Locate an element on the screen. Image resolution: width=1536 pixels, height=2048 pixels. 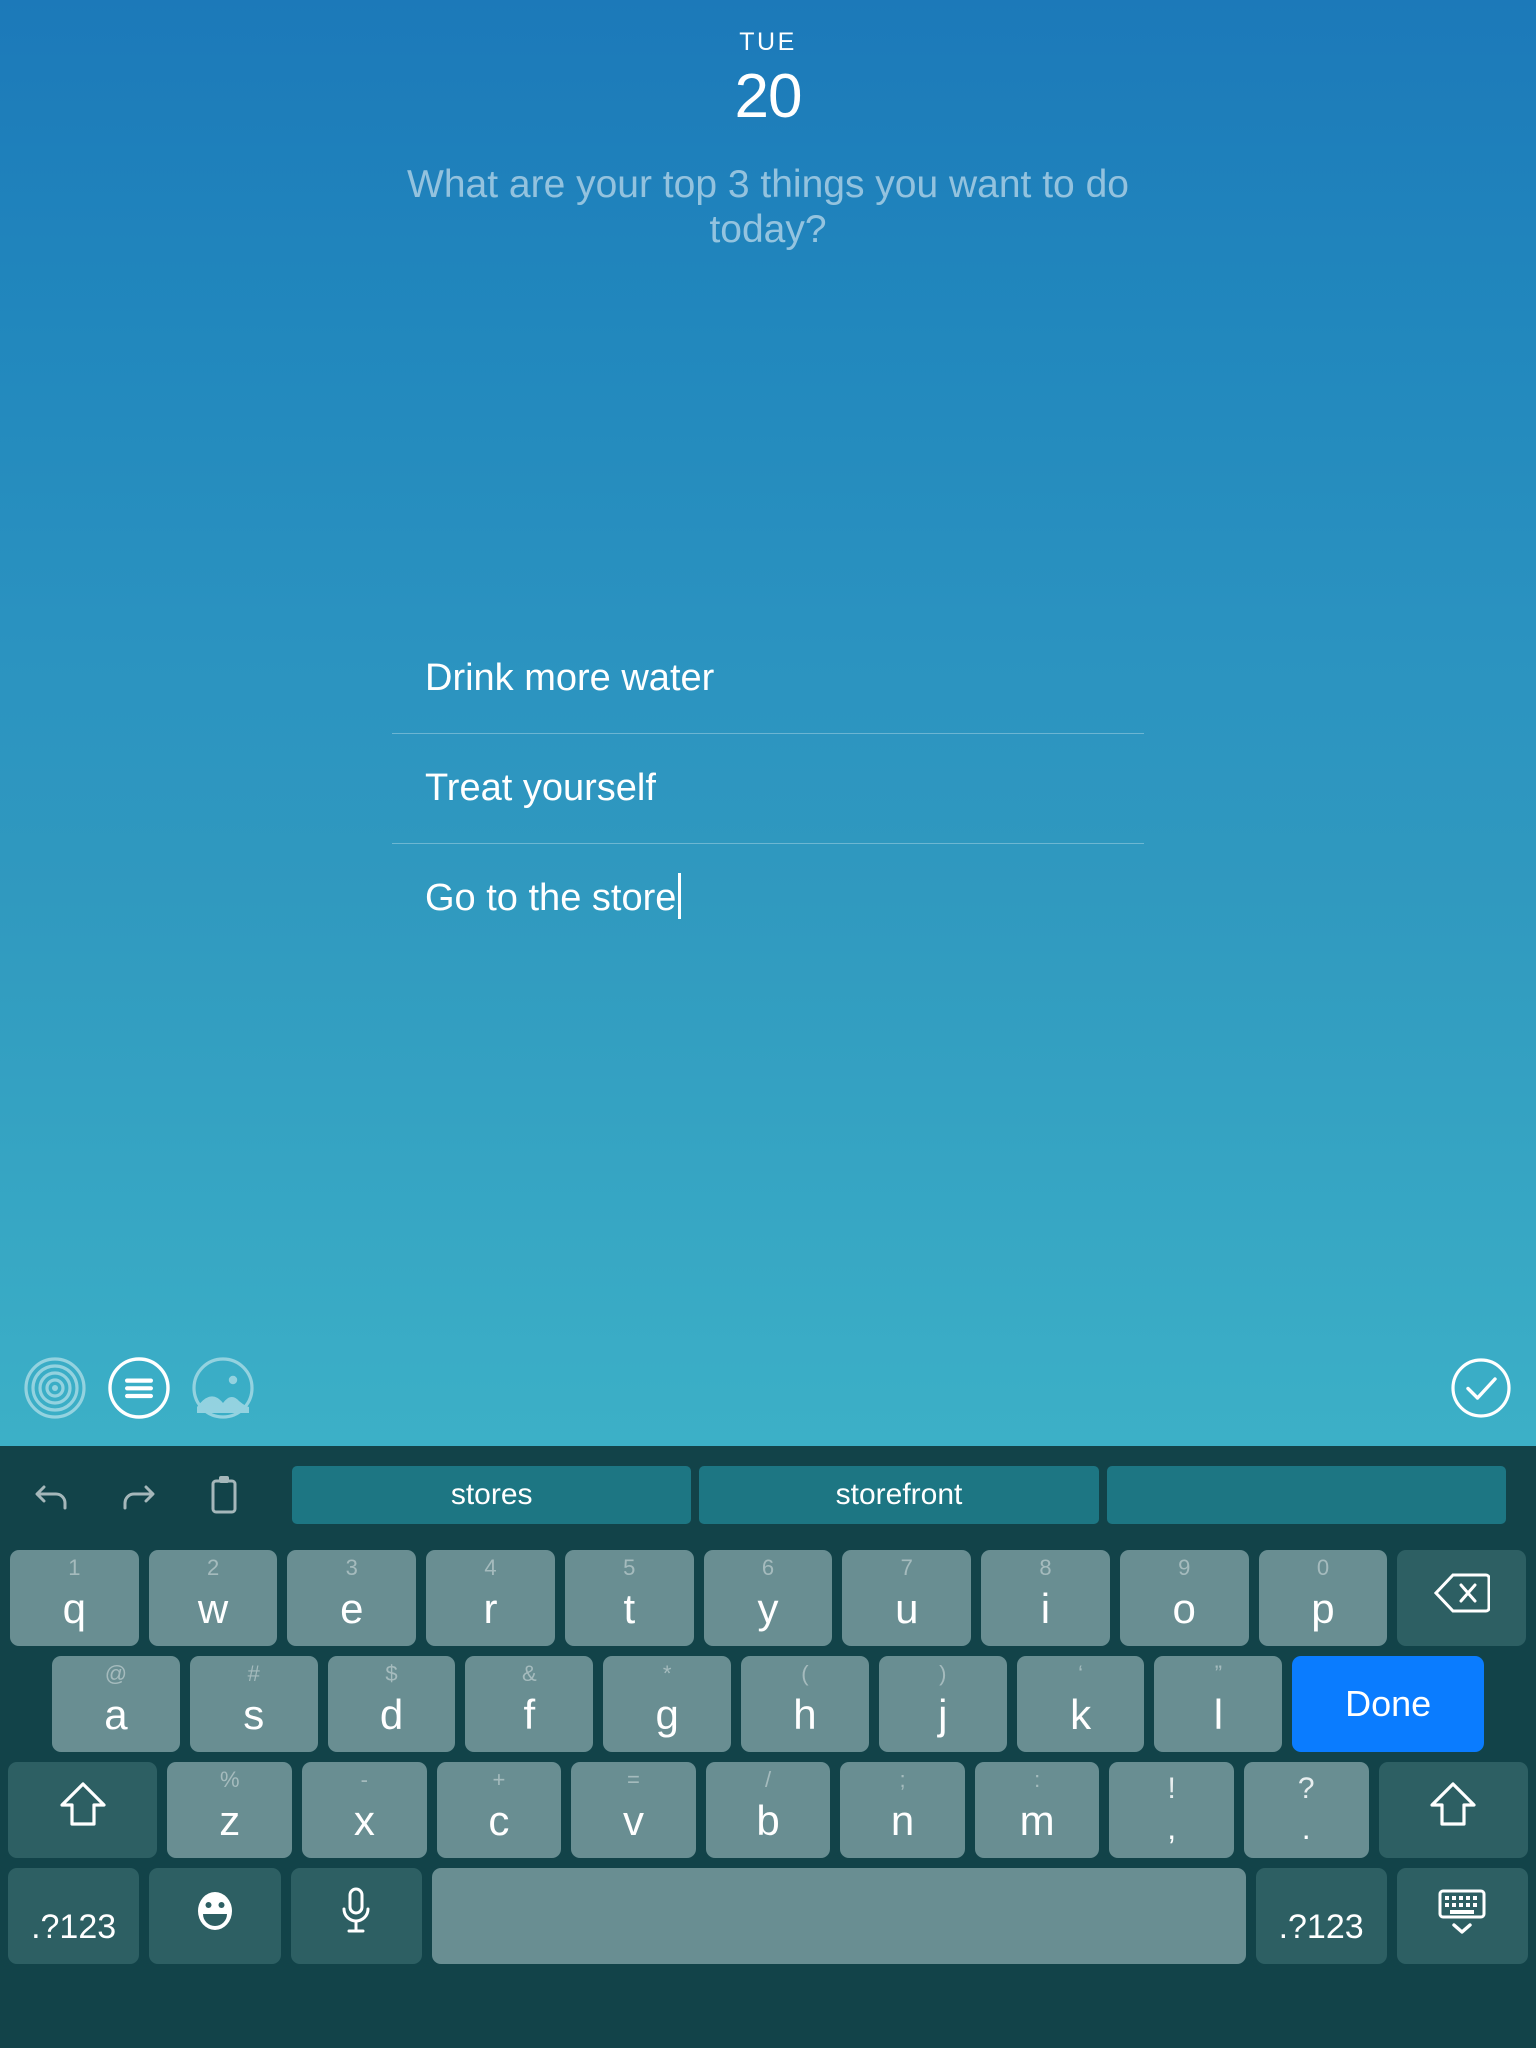
keyboard-row-4: .?123 .?123 is located at coordinates (768, 1916).